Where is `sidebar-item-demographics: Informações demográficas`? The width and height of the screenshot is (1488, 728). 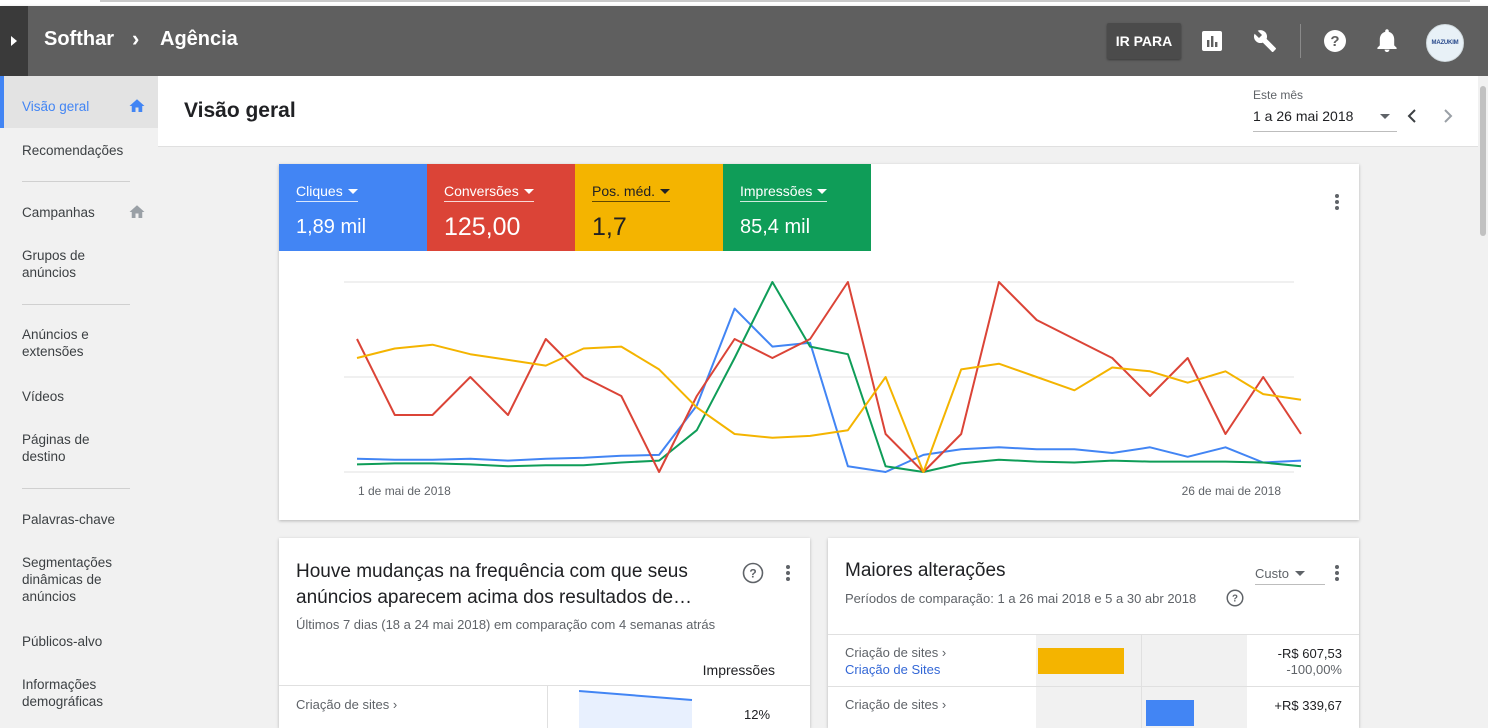 sidebar-item-demographics: Informações demográficas is located at coordinates (79, 693).